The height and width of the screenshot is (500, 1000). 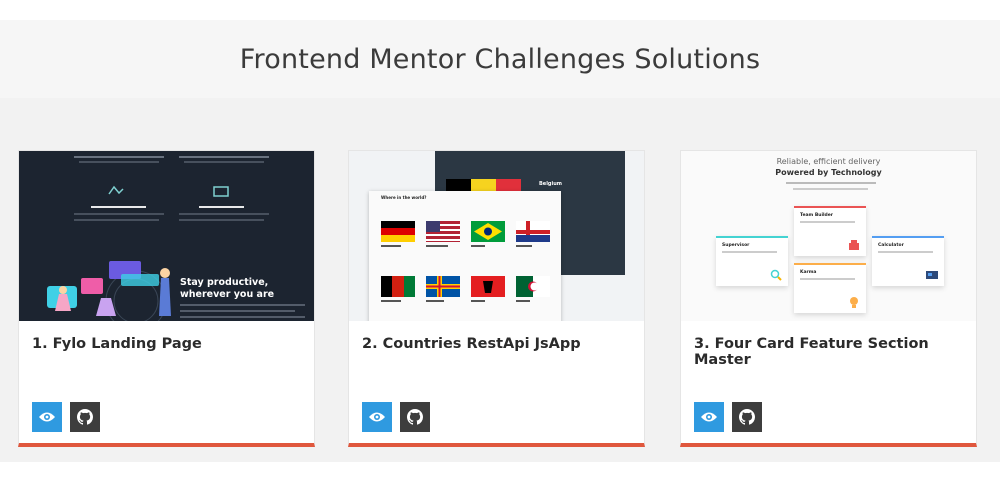 I want to click on thumb-headline: Stay productive, wherever you are, so click(x=227, y=288).